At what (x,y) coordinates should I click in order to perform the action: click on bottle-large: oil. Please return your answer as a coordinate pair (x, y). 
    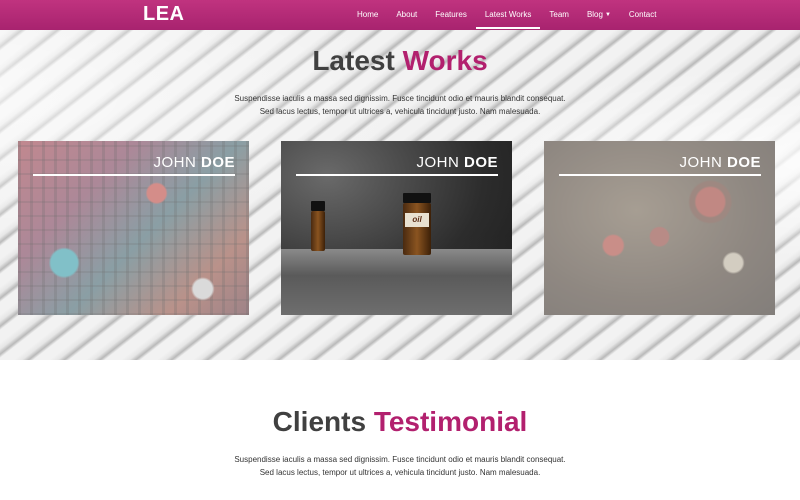
    Looking at the image, I should click on (417, 224).